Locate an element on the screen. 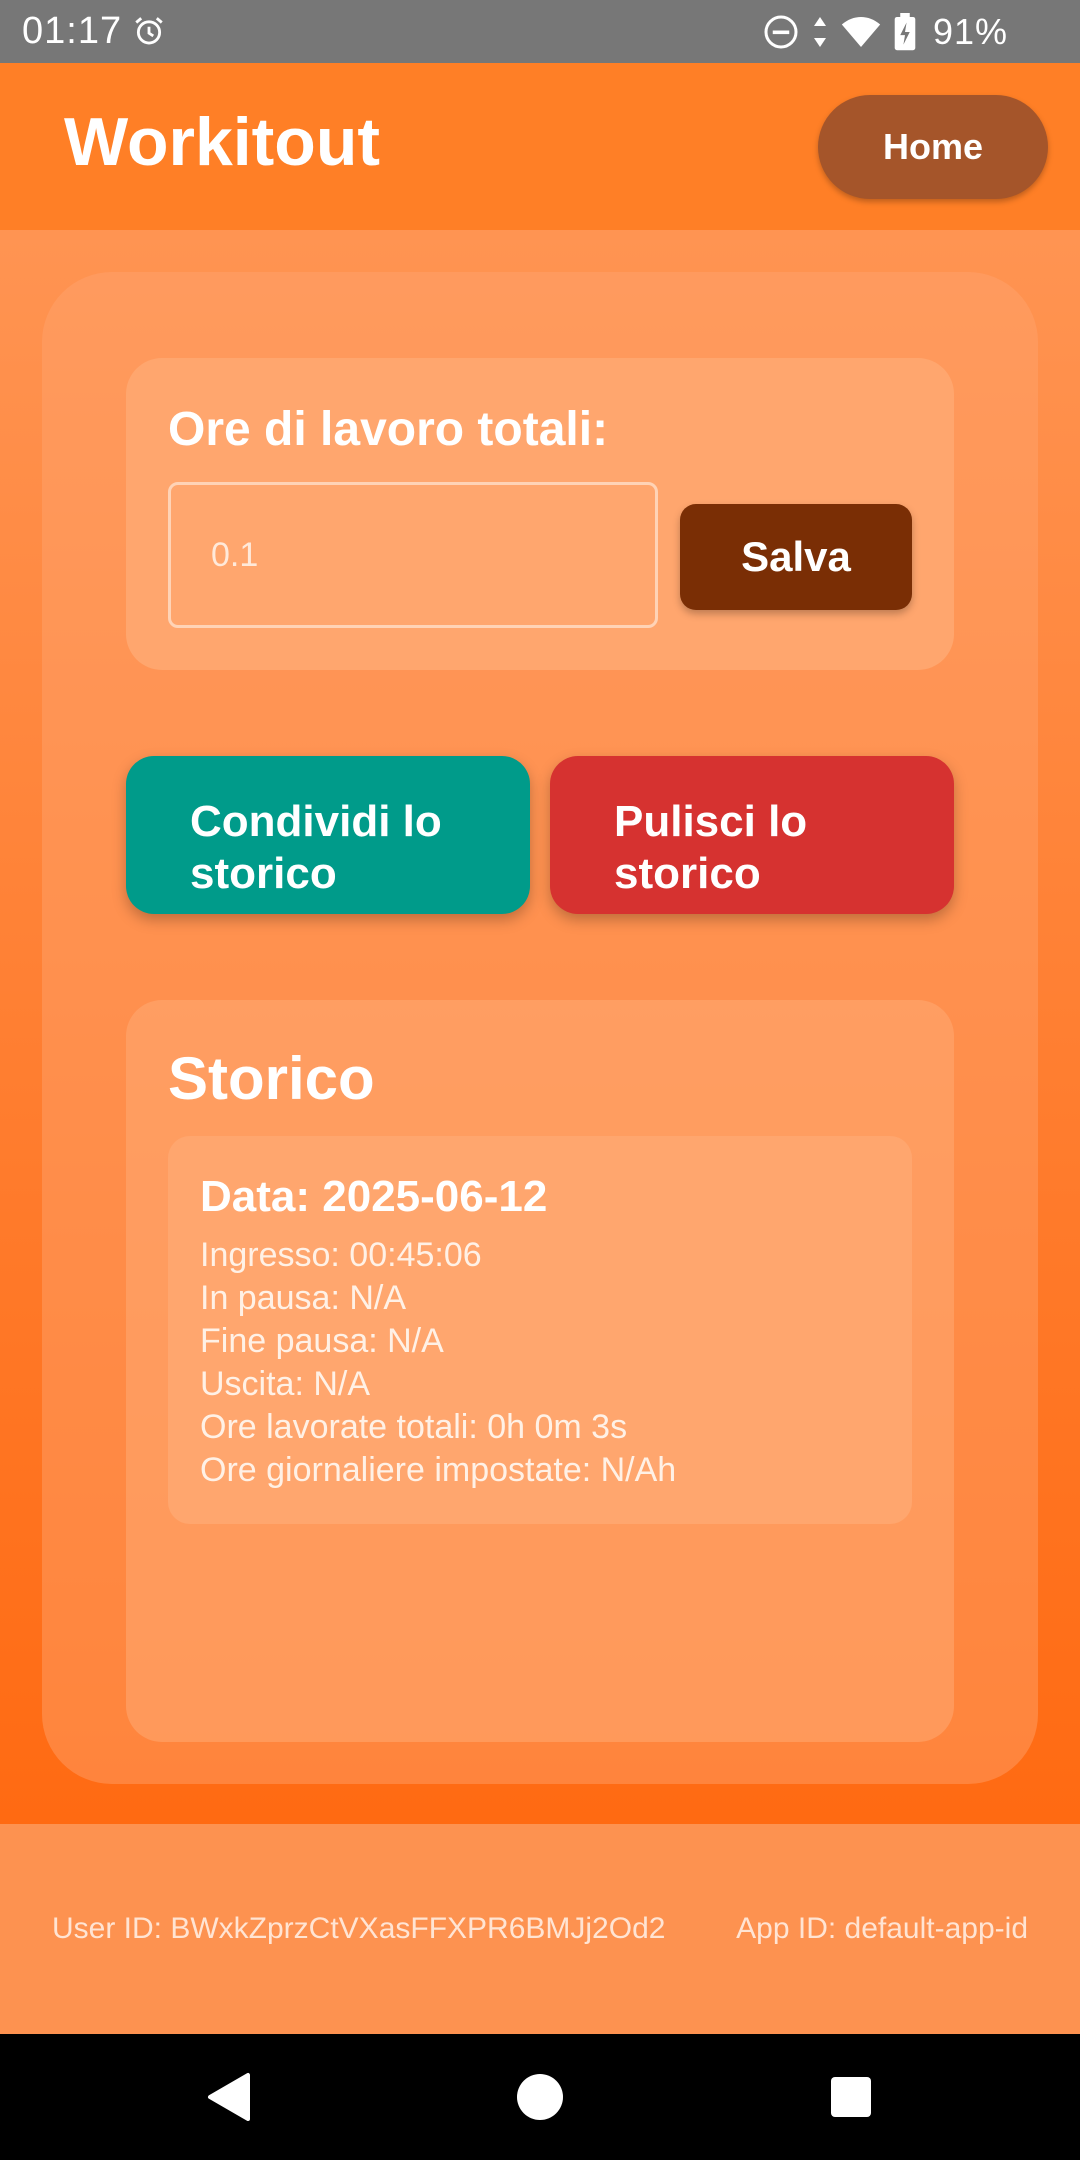 This screenshot has height=2160, width=1080. home-nav-button is located at coordinates (540, 2097).